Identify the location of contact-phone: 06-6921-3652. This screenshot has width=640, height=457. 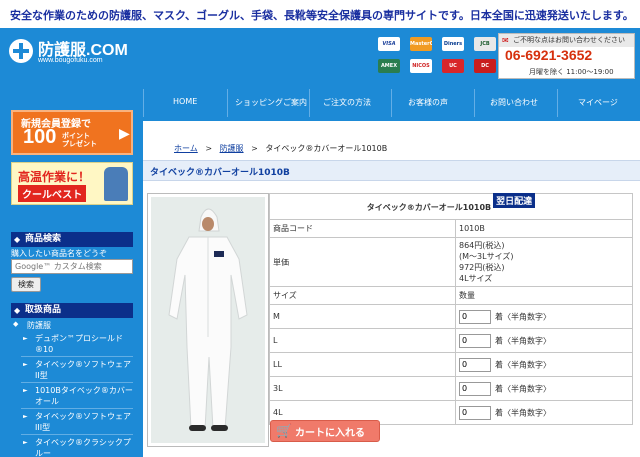
(548, 55).